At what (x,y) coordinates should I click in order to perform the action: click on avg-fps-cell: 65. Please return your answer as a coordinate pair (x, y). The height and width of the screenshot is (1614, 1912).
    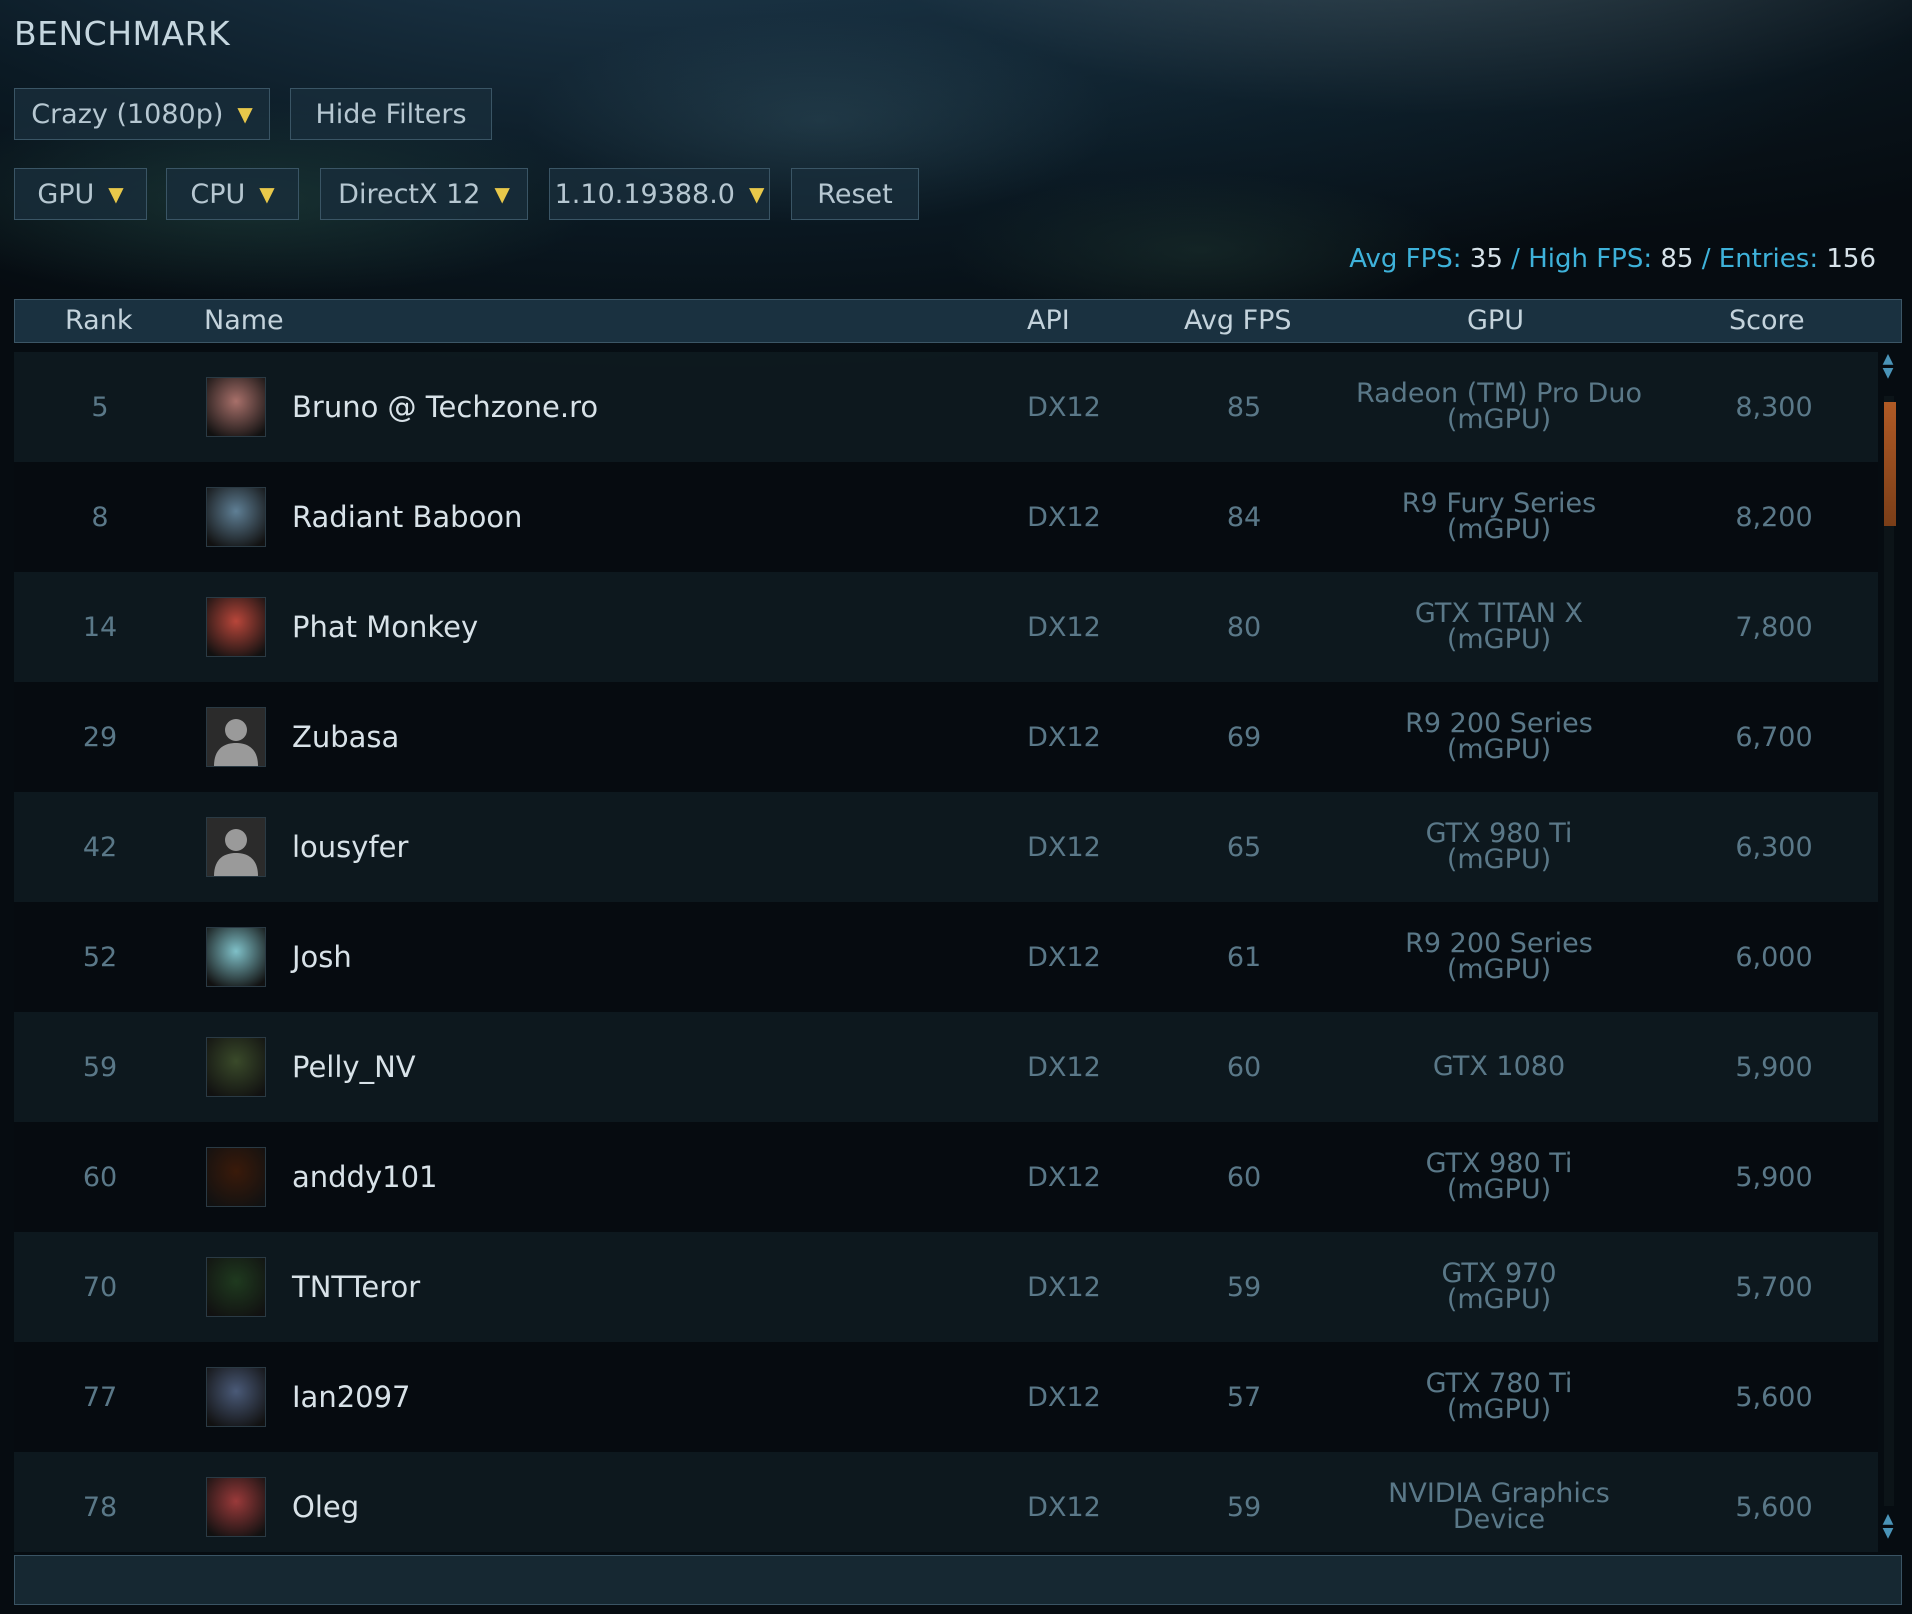
    Looking at the image, I should click on (1244, 847).